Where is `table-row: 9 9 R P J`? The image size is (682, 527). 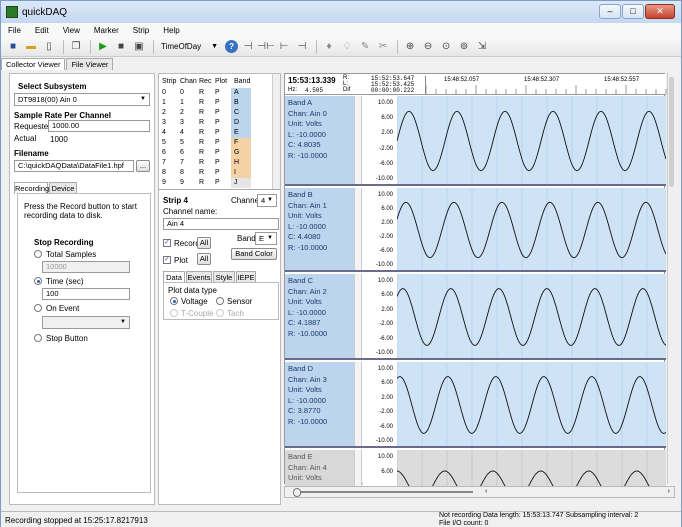 table-row: 9 9 R P J is located at coordinates (205, 183).